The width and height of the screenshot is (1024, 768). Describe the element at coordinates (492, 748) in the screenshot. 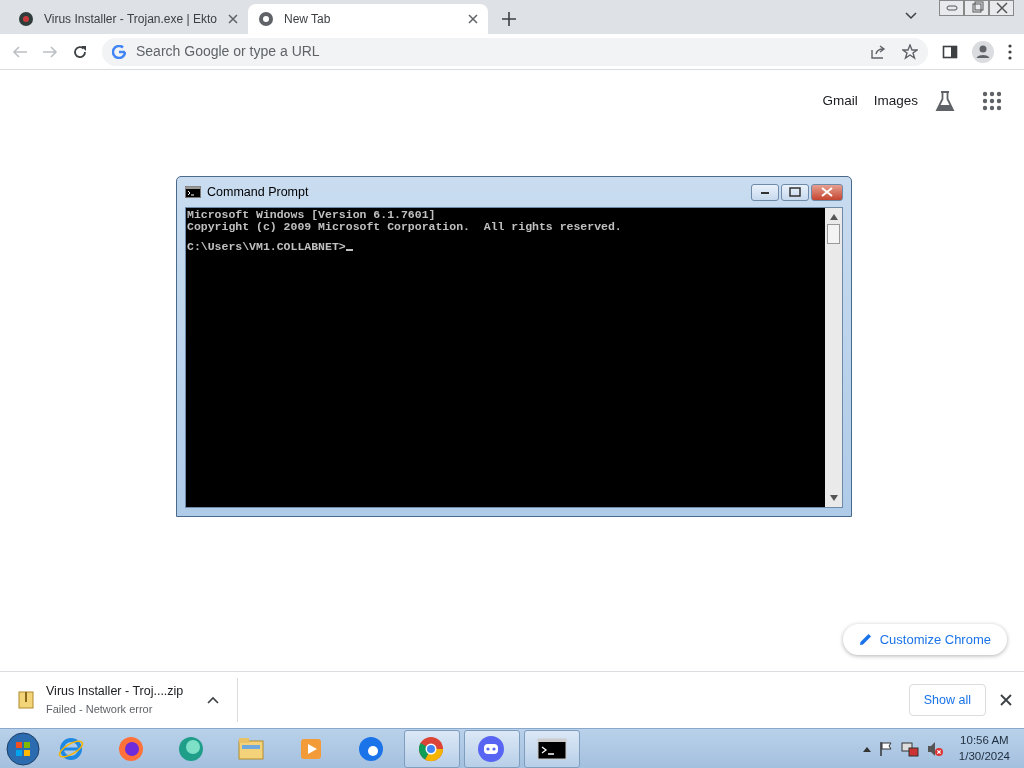

I see `discord-icon` at that location.